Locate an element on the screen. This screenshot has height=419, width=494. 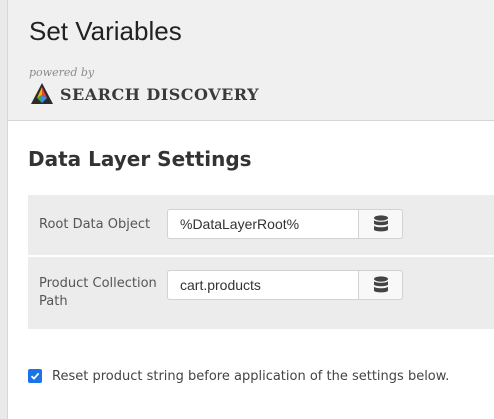
product-collection-path-input is located at coordinates (263, 285).